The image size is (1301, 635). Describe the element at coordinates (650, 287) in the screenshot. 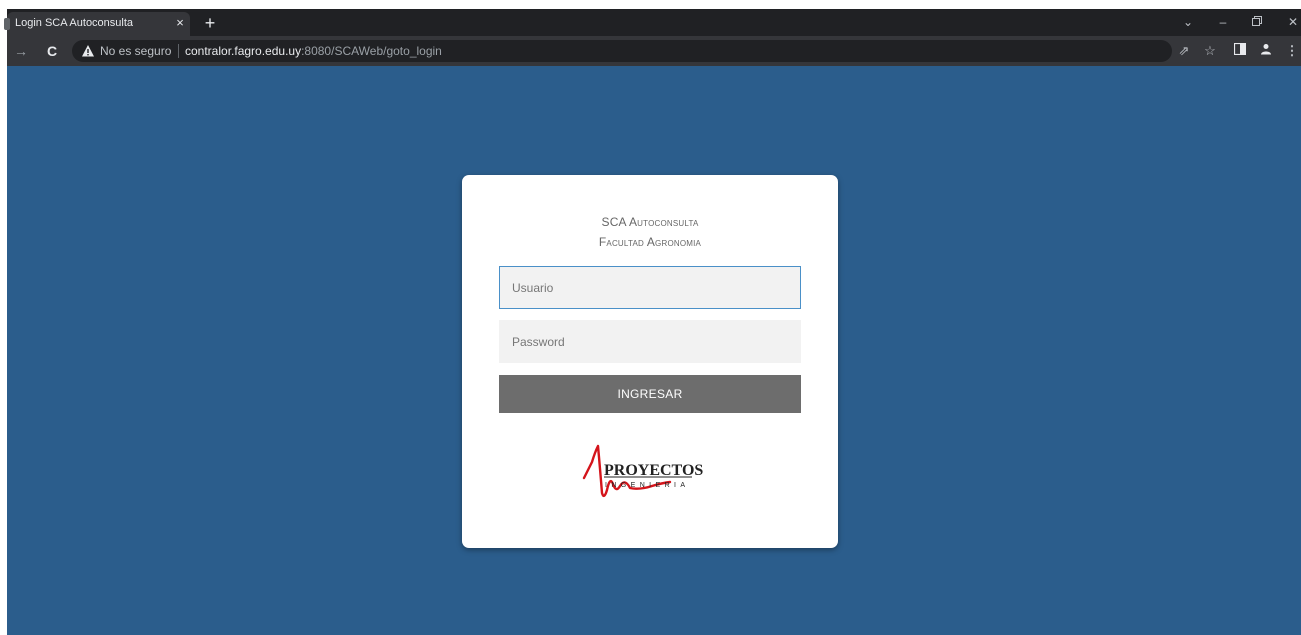

I see `username-input` at that location.